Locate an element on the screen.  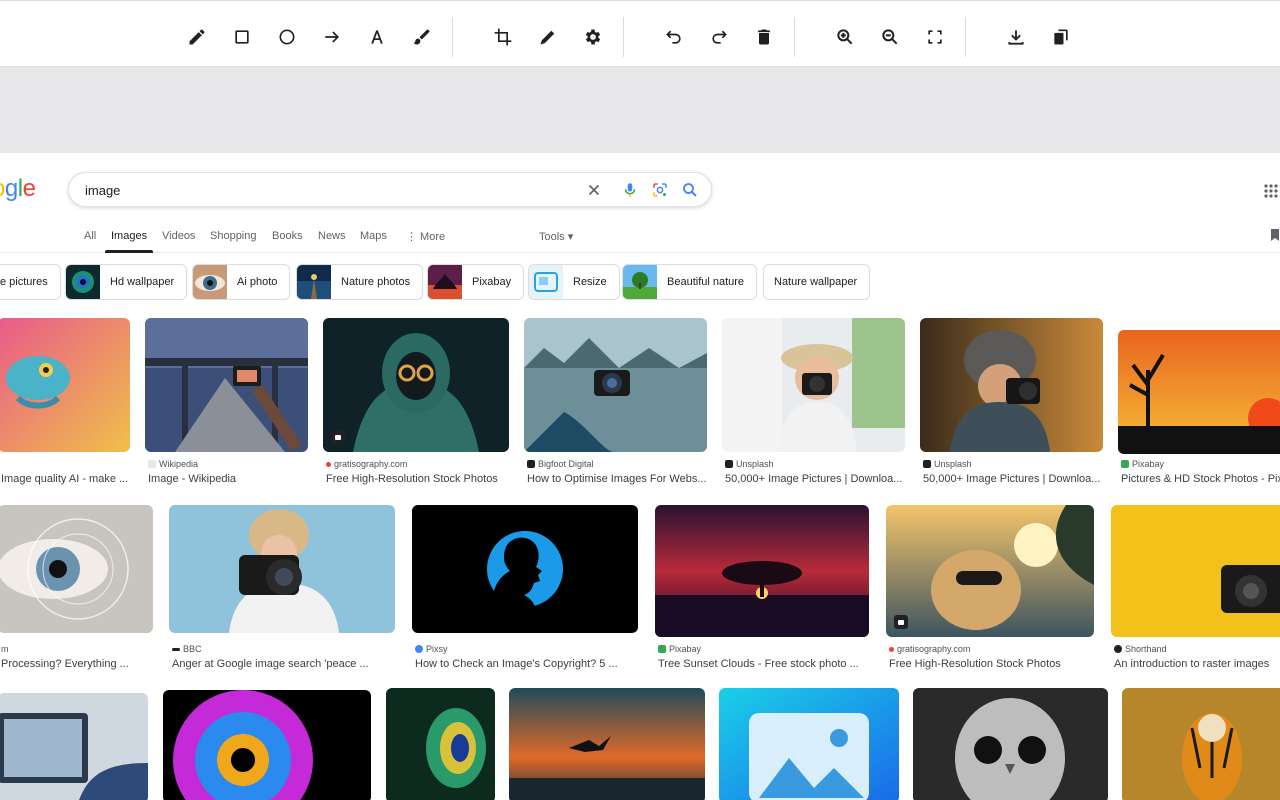
chip-hd-wallpaper: Hd wallpaper is located at coordinates (126, 282).